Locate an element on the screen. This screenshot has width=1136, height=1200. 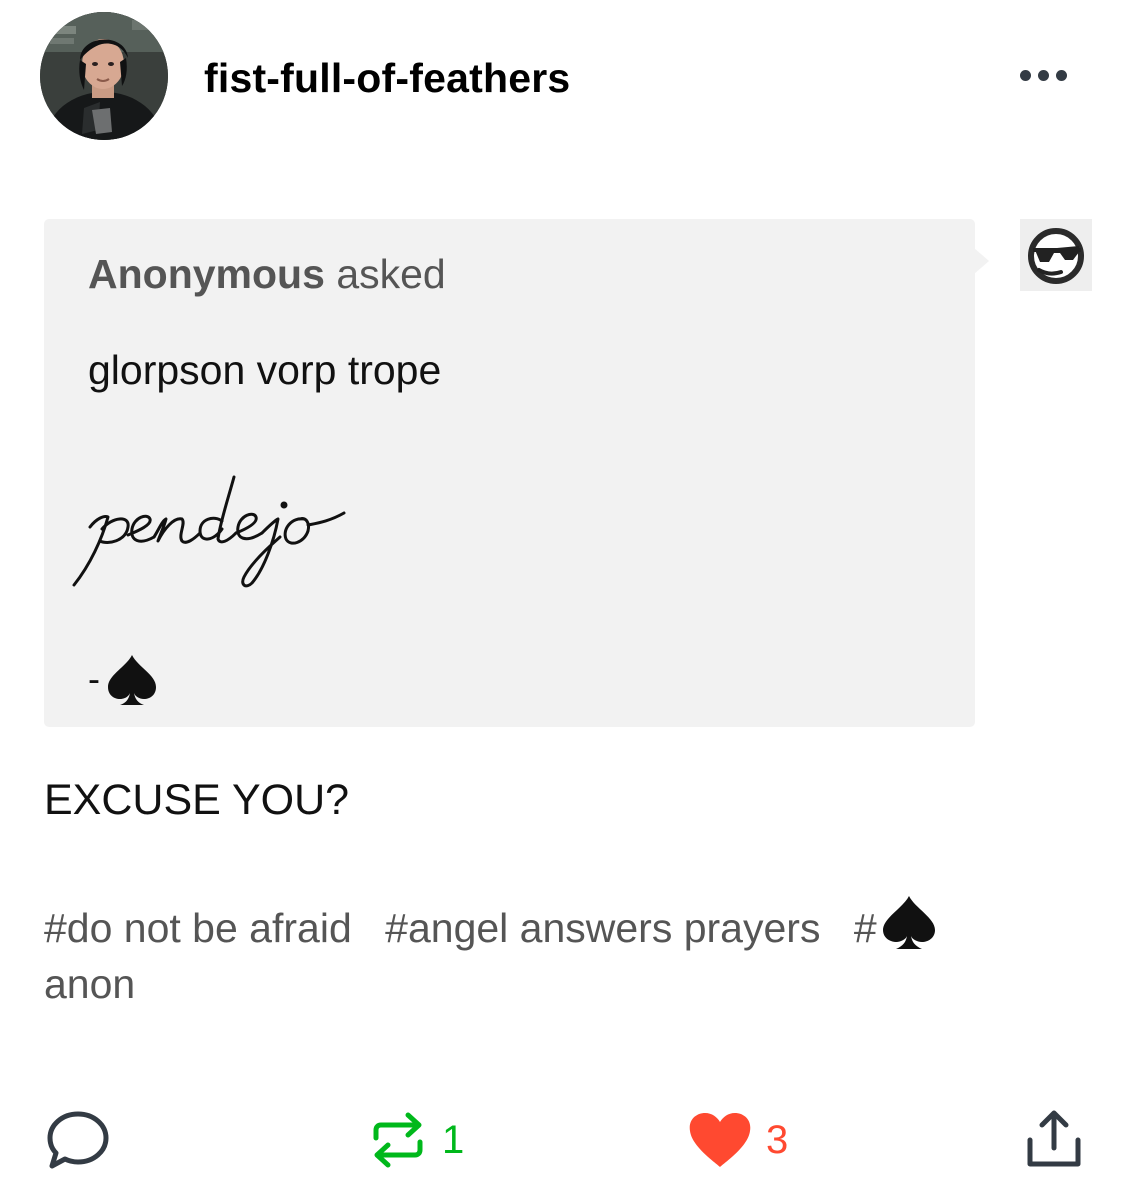
question-text: glorpson vorp trope is located at coordinates (265, 370).